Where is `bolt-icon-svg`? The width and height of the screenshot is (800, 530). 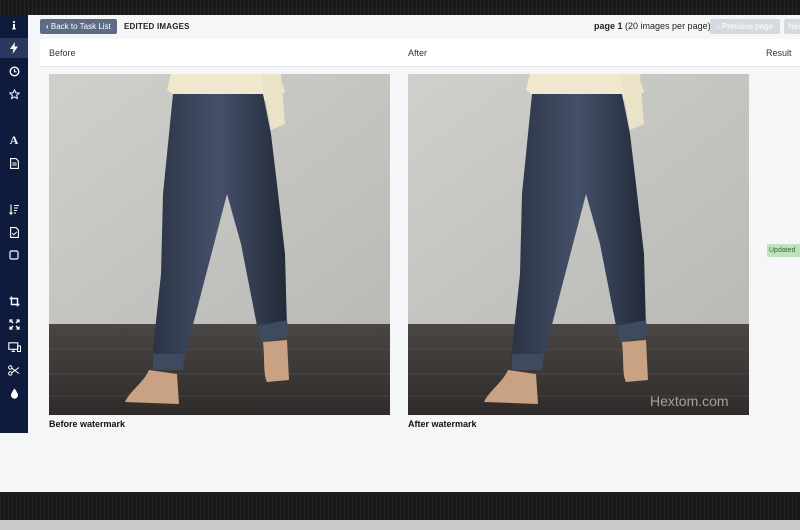 bolt-icon-svg is located at coordinates (14, 48).